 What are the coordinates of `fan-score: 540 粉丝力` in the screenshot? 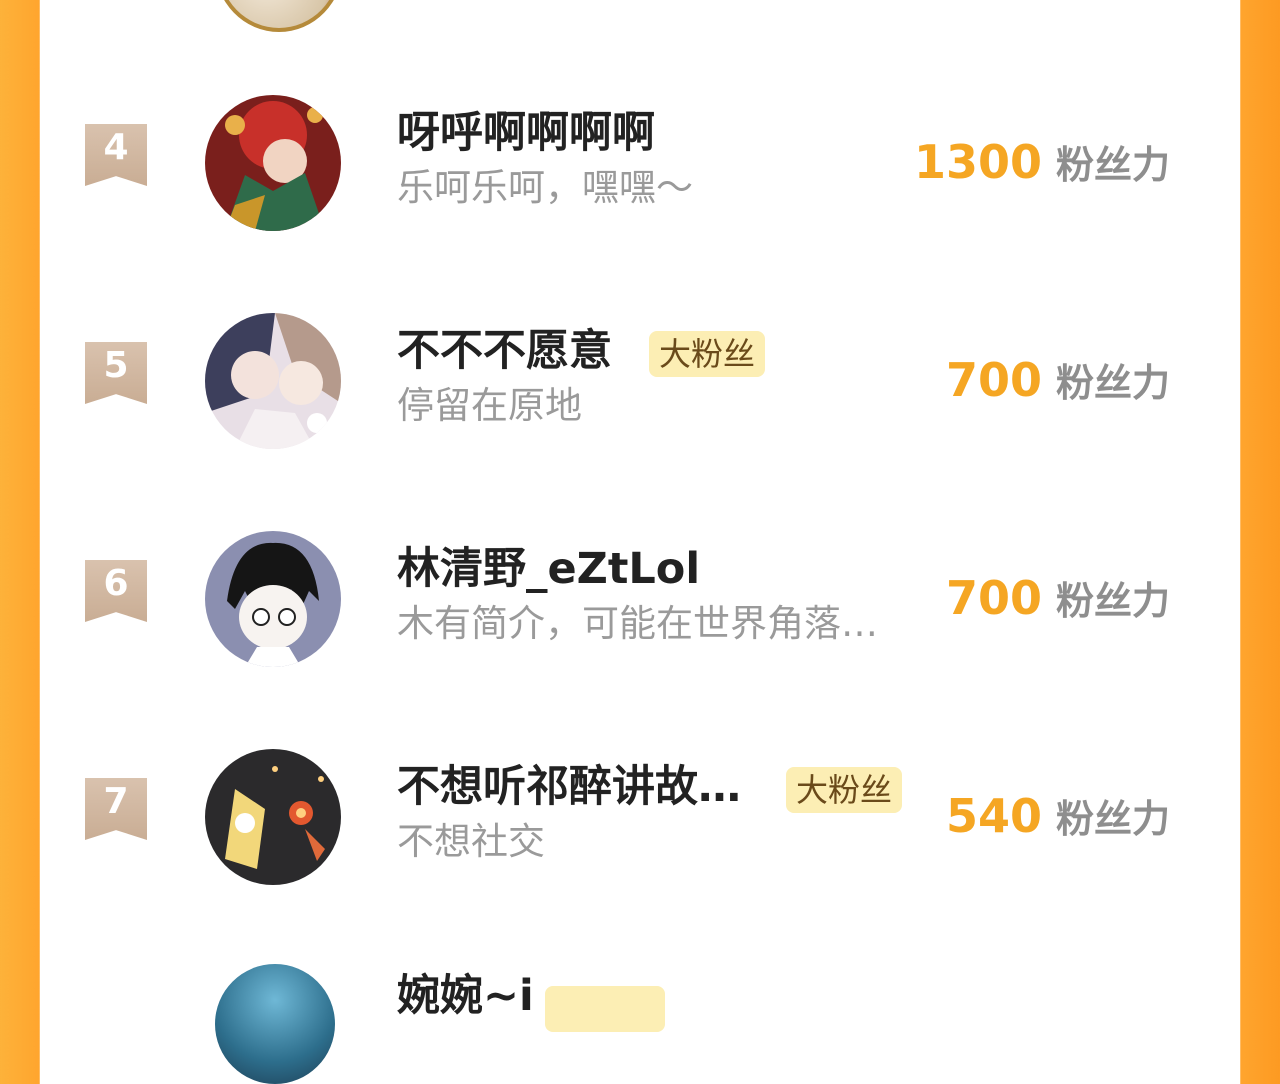 It's located at (1058, 821).